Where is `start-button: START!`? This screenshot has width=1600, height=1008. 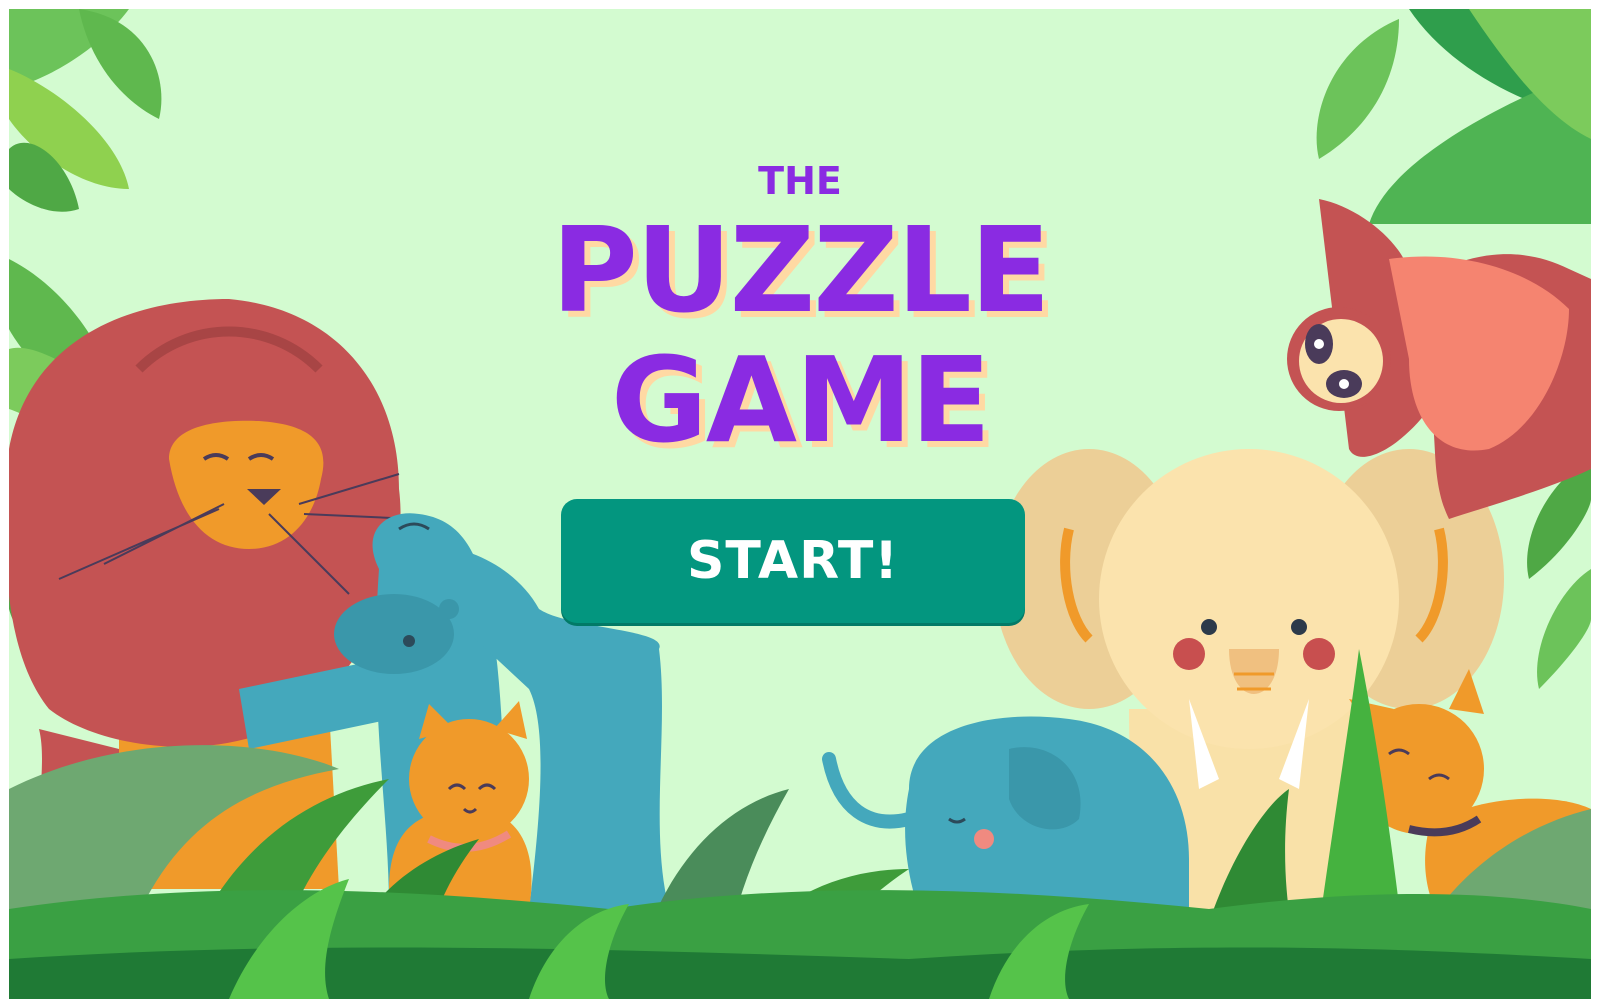
start-button: START! is located at coordinates (793, 561).